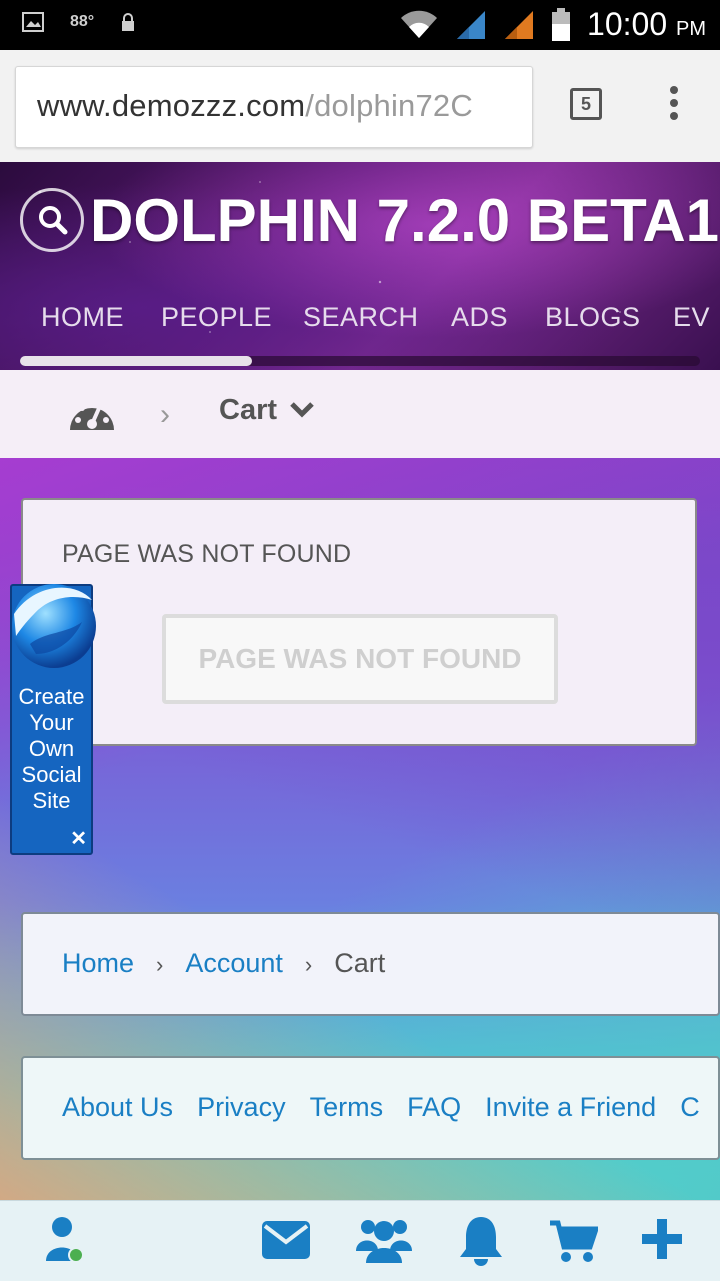  I want to click on crumb-chevron-icon: ›, so click(165, 414).